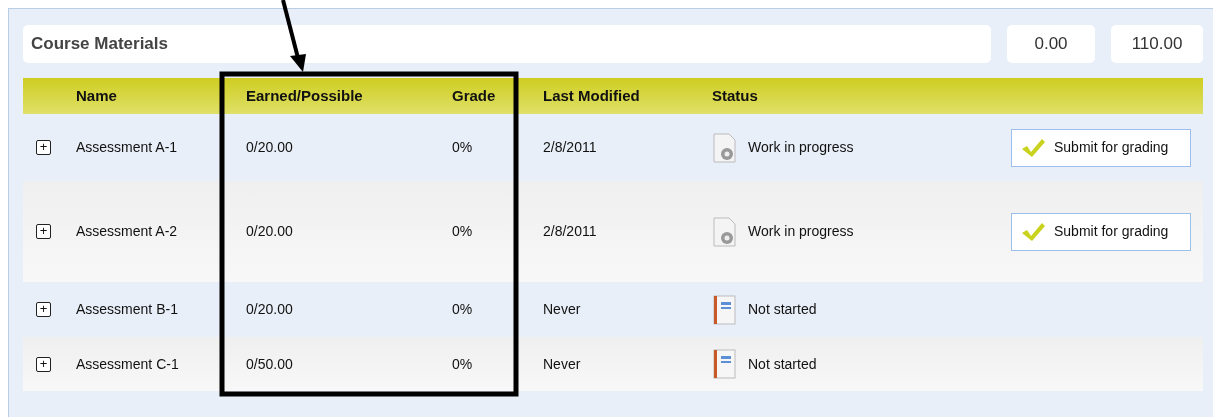  What do you see at coordinates (735, 95) in the screenshot?
I see `column-header: Status` at bounding box center [735, 95].